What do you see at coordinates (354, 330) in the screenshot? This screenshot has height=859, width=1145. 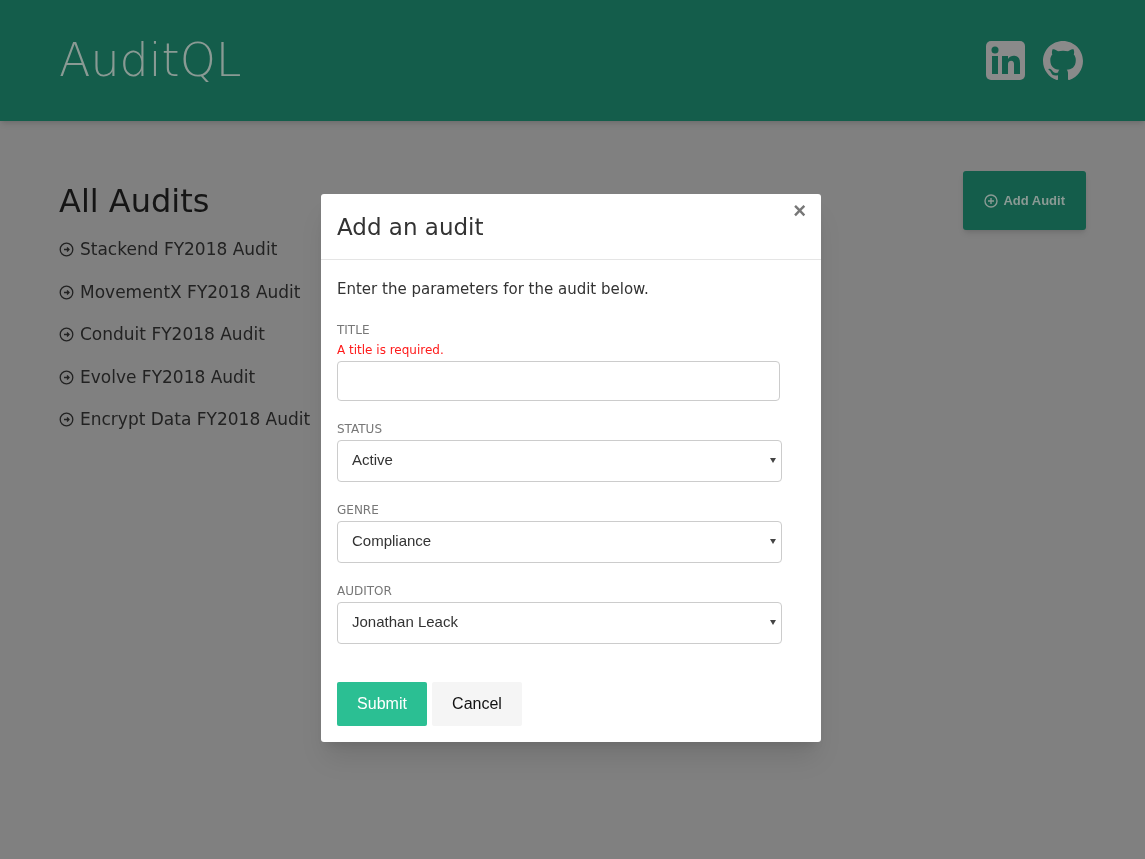 I see `field-label: TITLE` at bounding box center [354, 330].